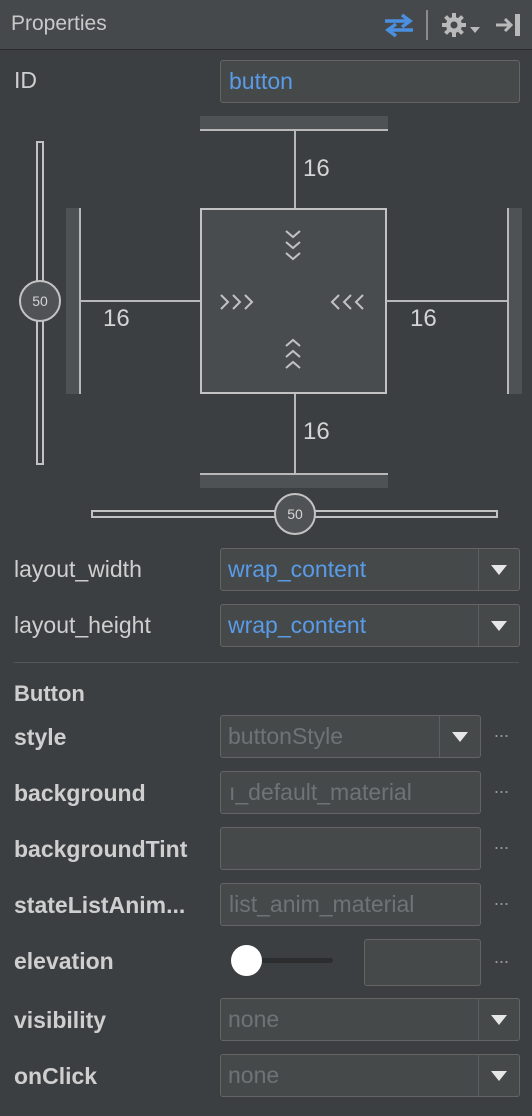 The height and width of the screenshot is (1116, 532). What do you see at coordinates (254, 1019) in the screenshot?
I see `visibility-value: none` at bounding box center [254, 1019].